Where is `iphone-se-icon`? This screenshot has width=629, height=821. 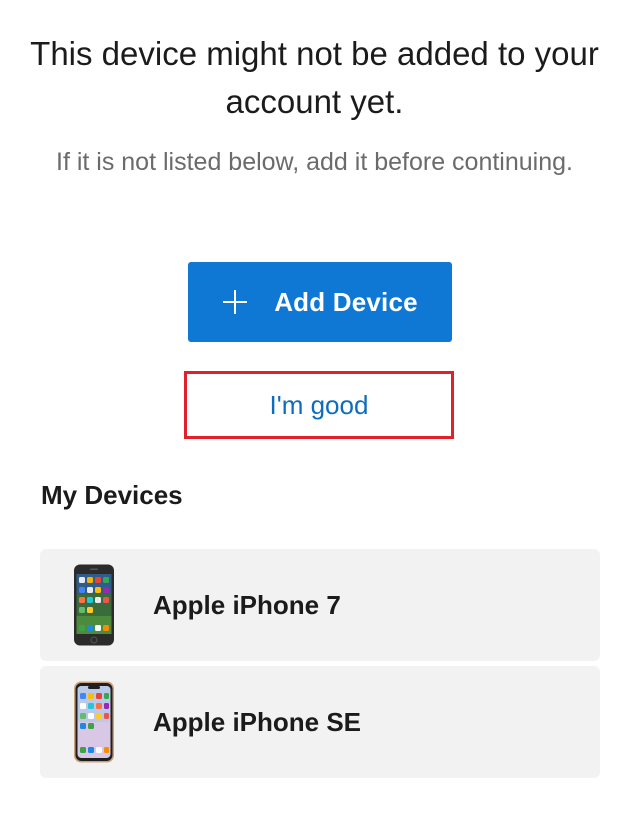
iphone-se-icon is located at coordinates (94, 722).